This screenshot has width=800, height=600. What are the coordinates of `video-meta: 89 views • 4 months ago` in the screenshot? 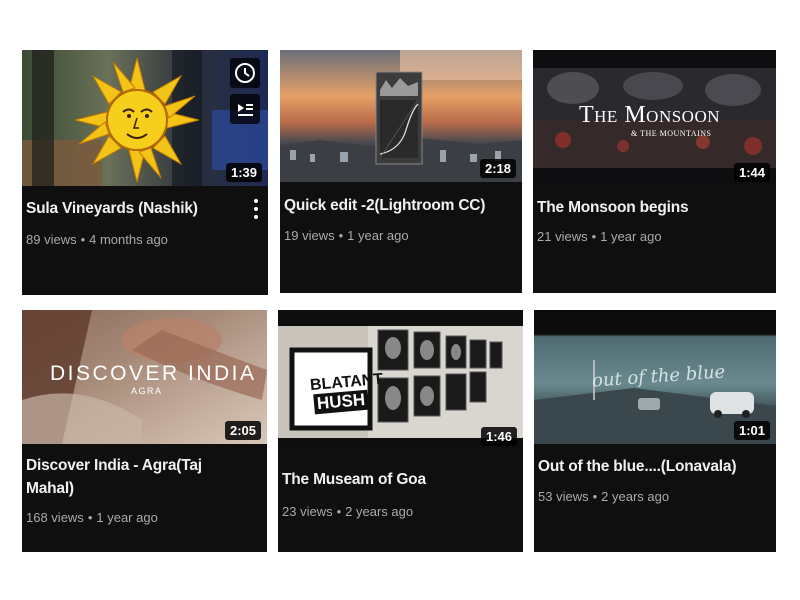 It's located at (97, 239).